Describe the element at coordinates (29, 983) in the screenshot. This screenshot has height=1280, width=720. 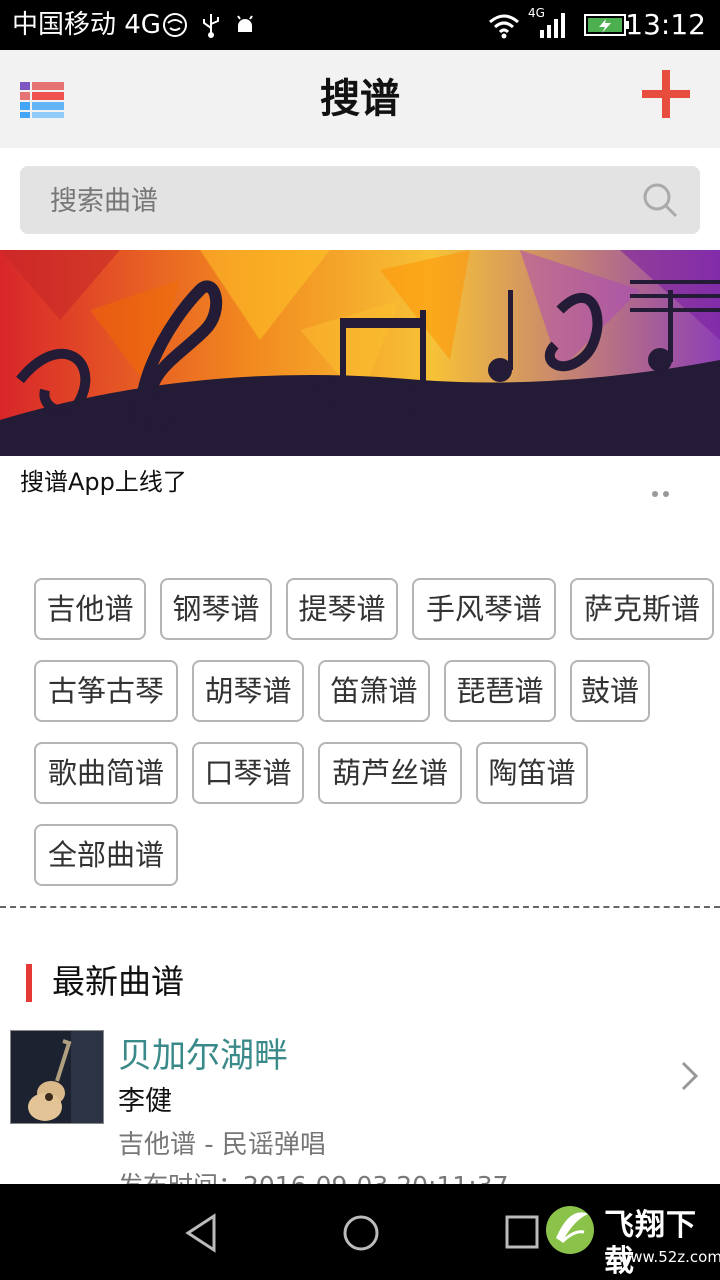
I see `section-accent-bar` at that location.